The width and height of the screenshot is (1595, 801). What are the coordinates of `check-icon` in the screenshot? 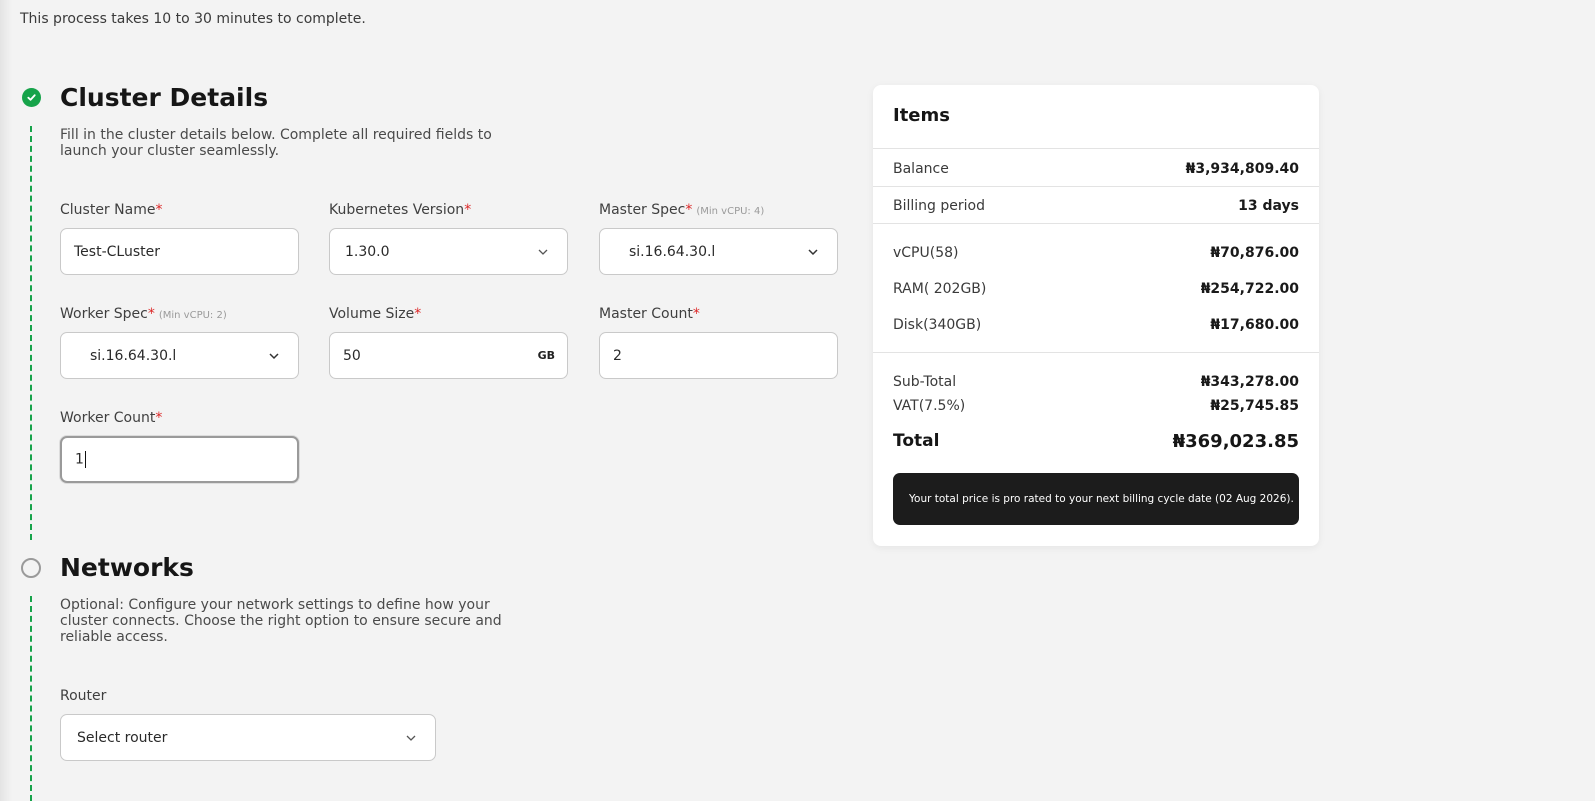 It's located at (31, 97).